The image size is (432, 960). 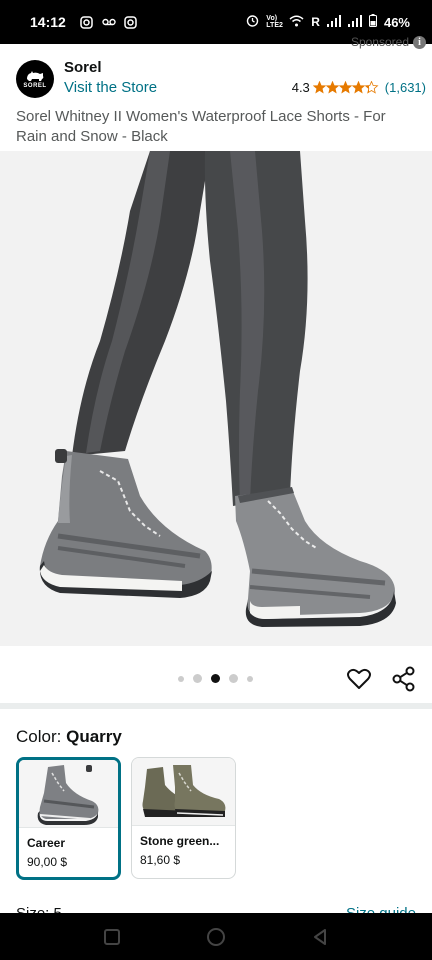 What do you see at coordinates (47, 862) in the screenshot?
I see `swatch-price: 90,00 $` at bounding box center [47, 862].